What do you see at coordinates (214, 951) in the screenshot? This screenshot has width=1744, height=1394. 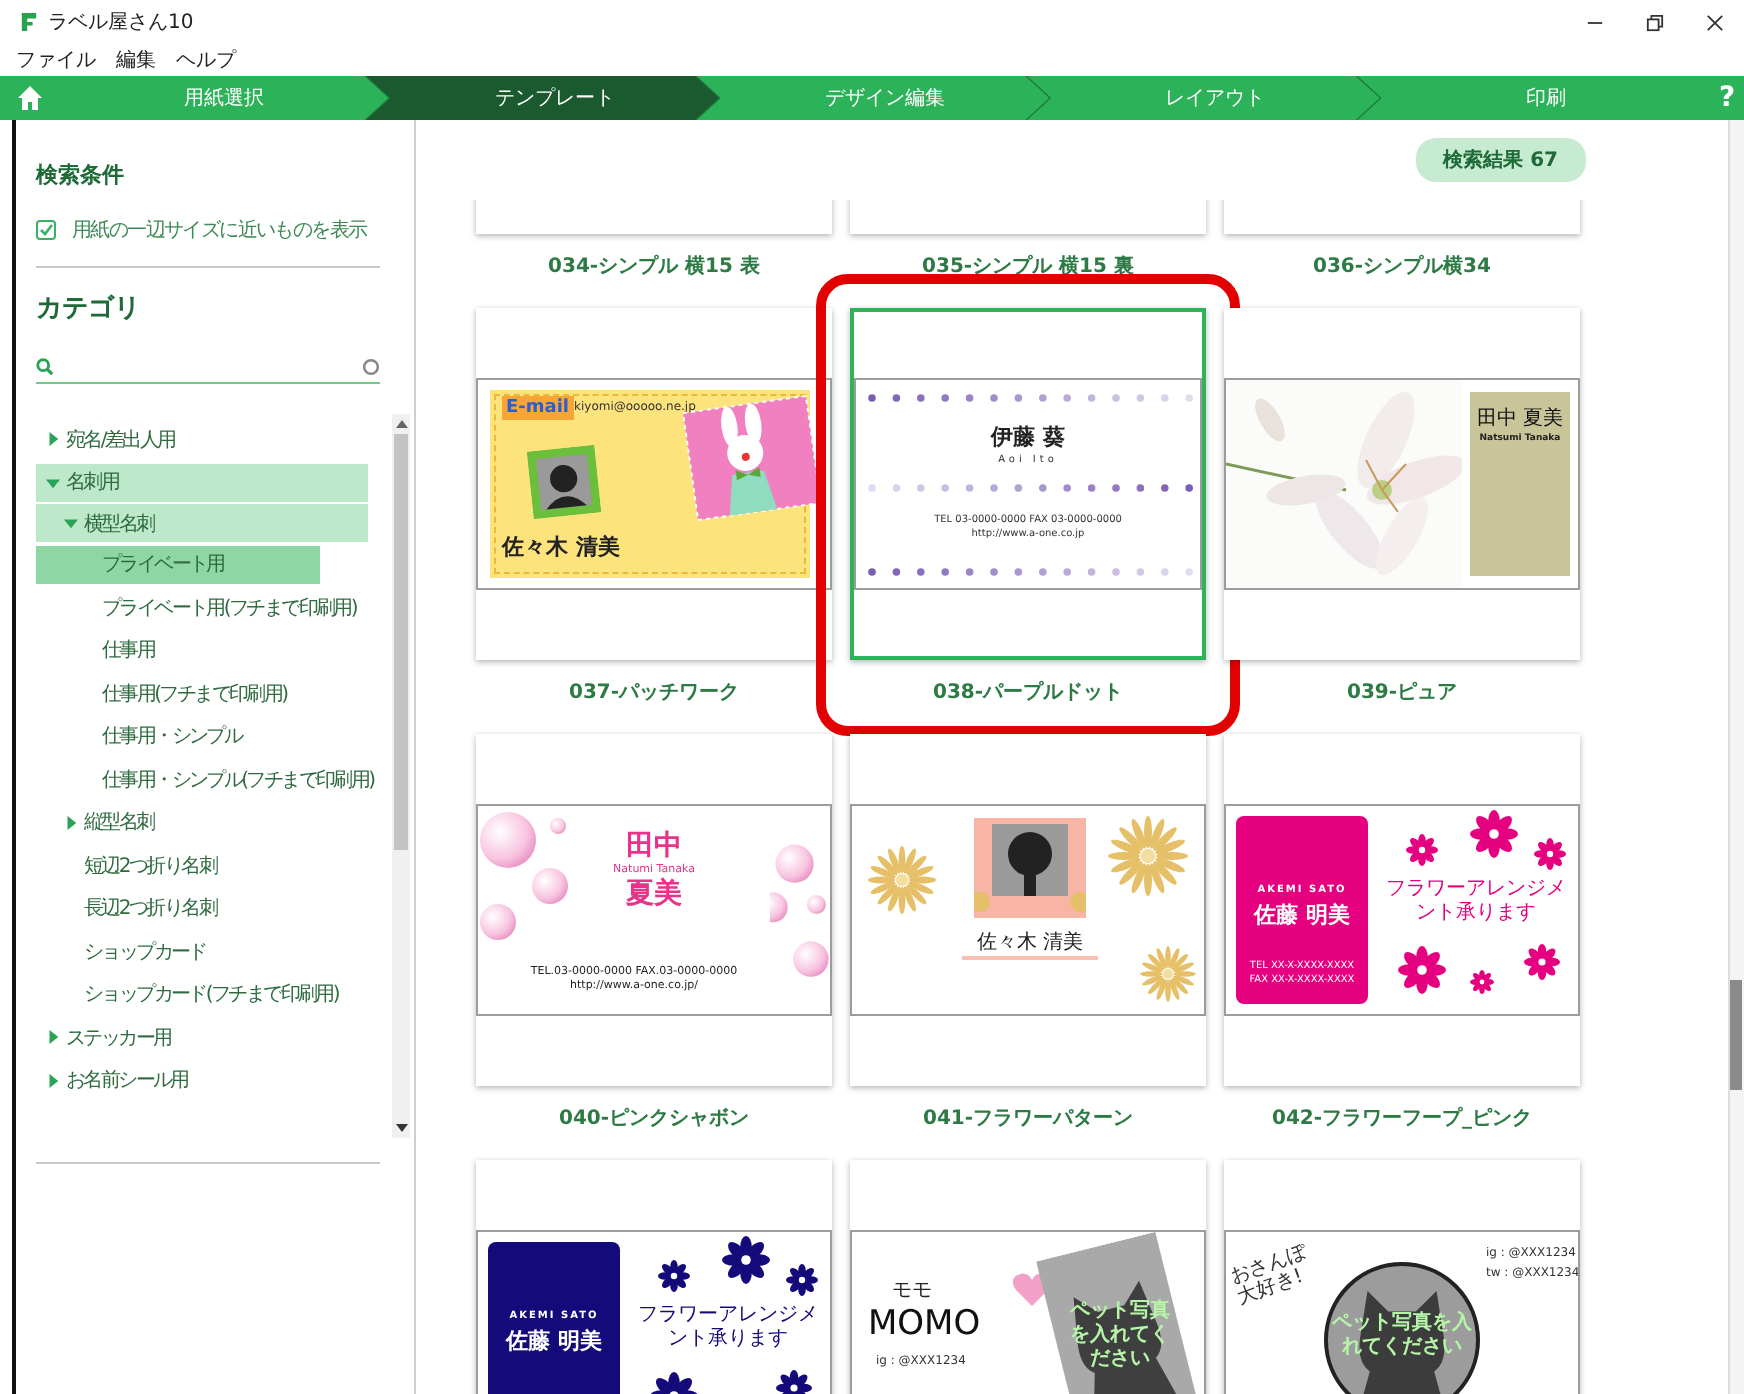 I see `tree-item: ショップカード` at bounding box center [214, 951].